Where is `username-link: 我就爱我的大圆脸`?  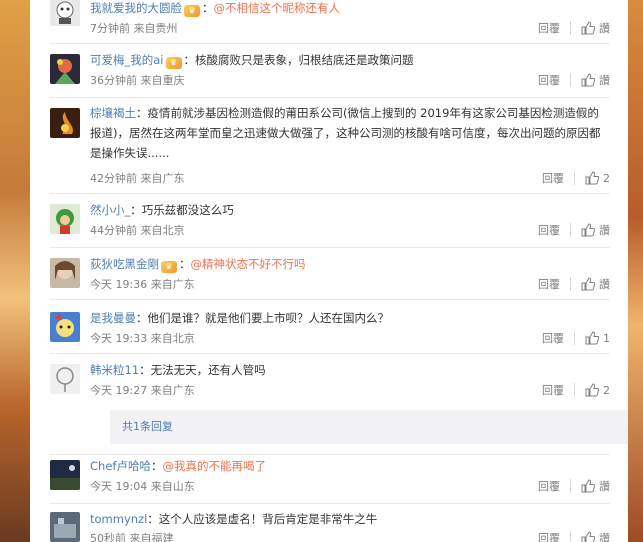
username-link: 我就爱我的大圆脸 is located at coordinates (136, 8).